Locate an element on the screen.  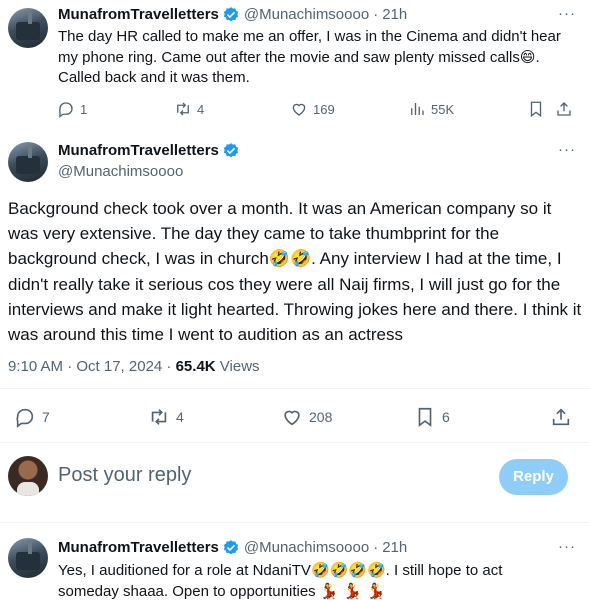
reply-button: 7 is located at coordinates (32, 417).